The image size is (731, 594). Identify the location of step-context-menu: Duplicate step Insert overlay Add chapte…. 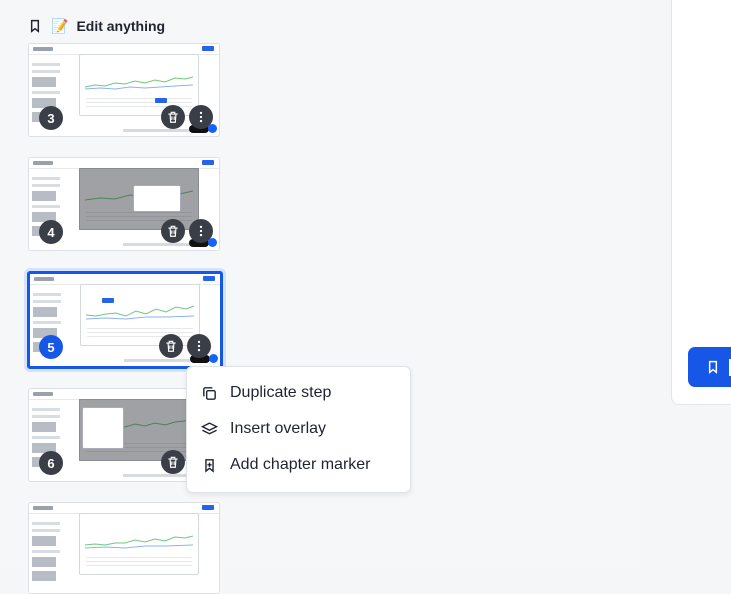
(298, 429).